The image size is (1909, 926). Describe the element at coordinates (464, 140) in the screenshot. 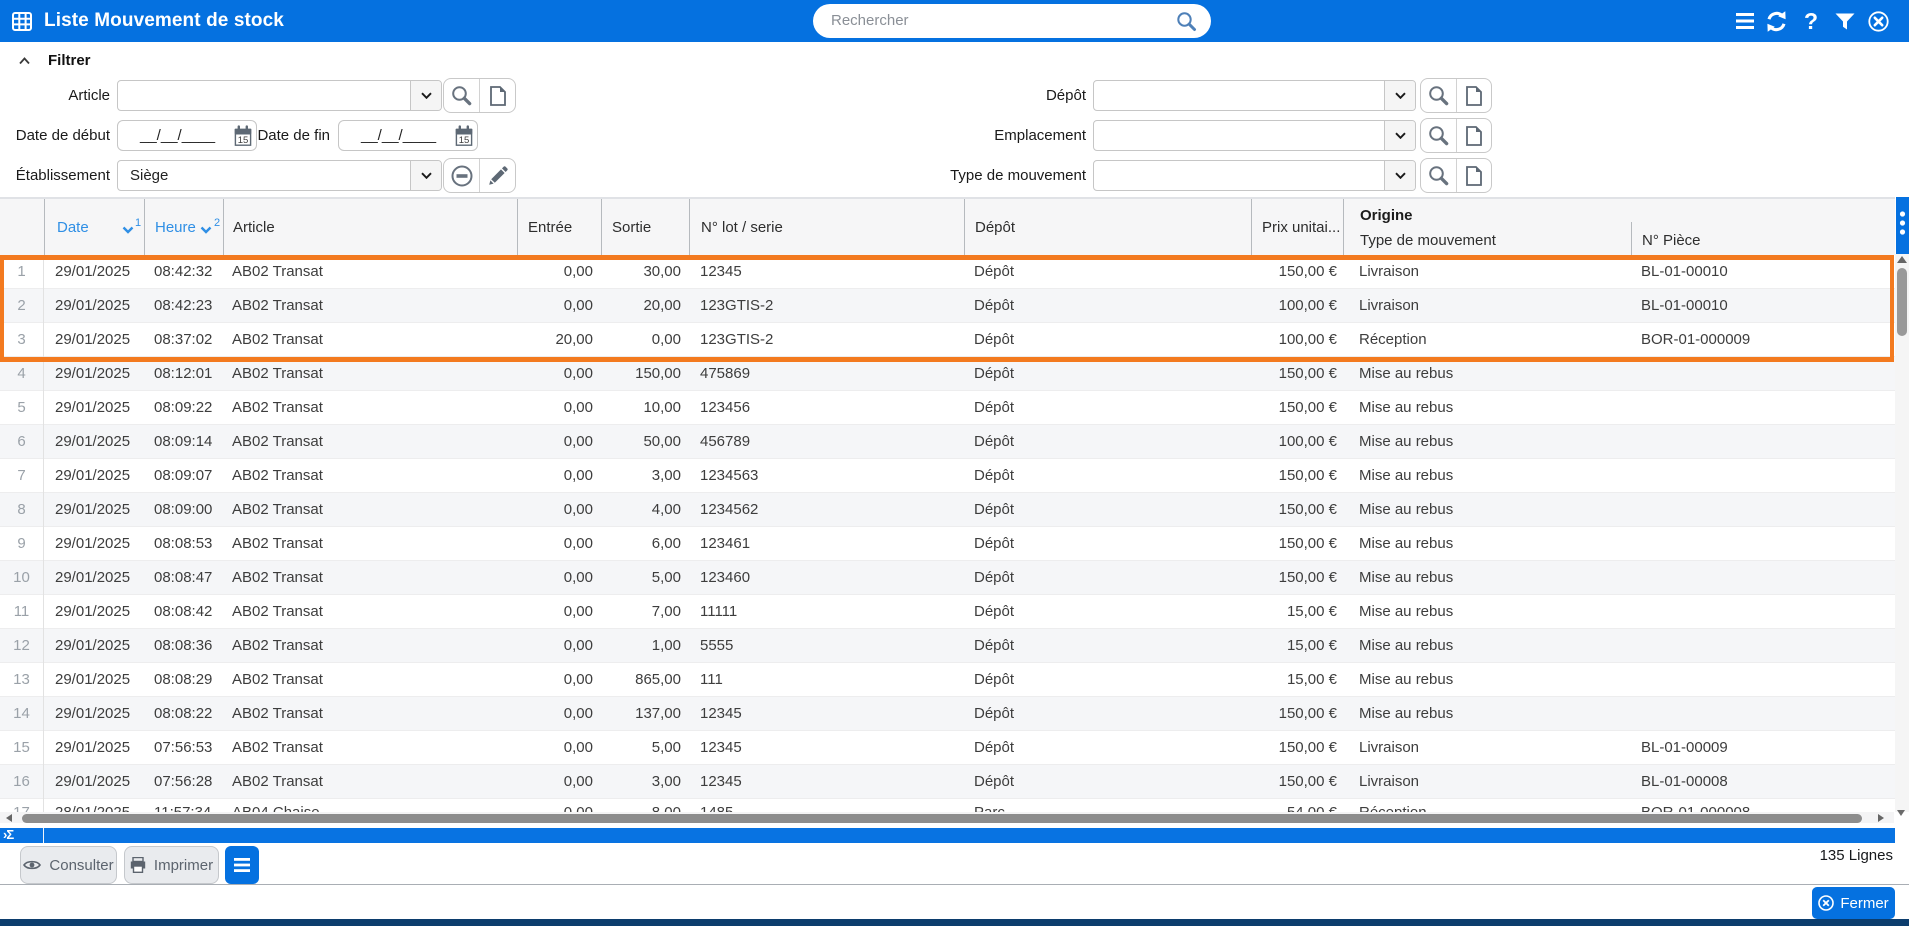

I see `svg-text: 15` at that location.